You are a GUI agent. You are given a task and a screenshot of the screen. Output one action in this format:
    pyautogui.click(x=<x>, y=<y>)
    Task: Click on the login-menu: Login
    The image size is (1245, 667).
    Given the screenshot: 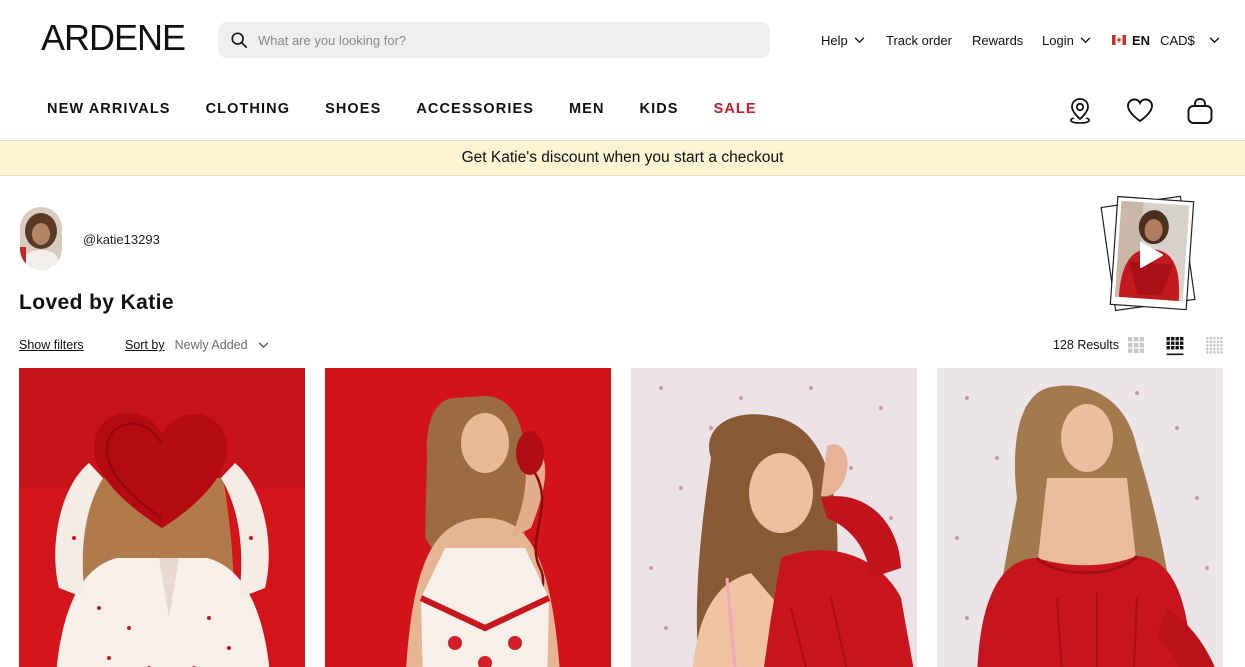 What is the action you would take?
    pyautogui.click(x=1066, y=40)
    